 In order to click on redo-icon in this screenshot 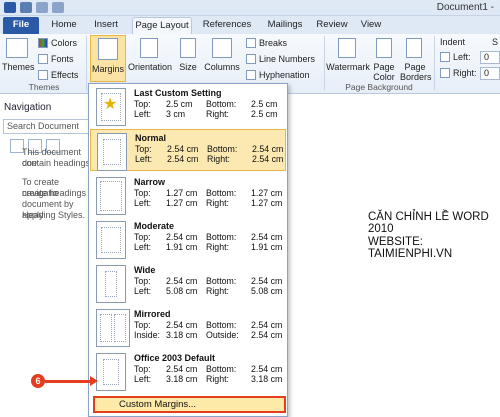, I will do `click(58, 7)`.